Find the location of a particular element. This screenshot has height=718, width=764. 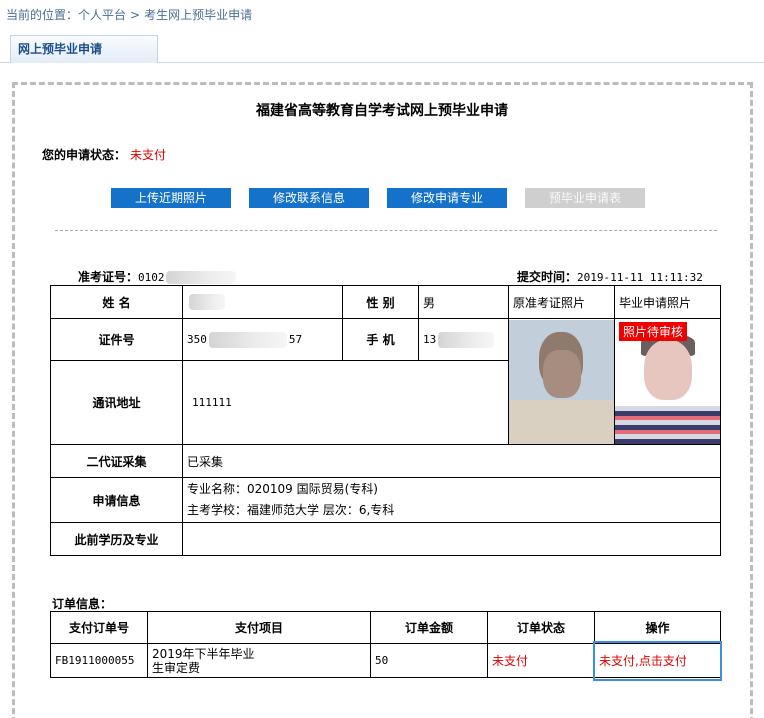

table-row: 二代证采集 已采集 is located at coordinates (385, 461).